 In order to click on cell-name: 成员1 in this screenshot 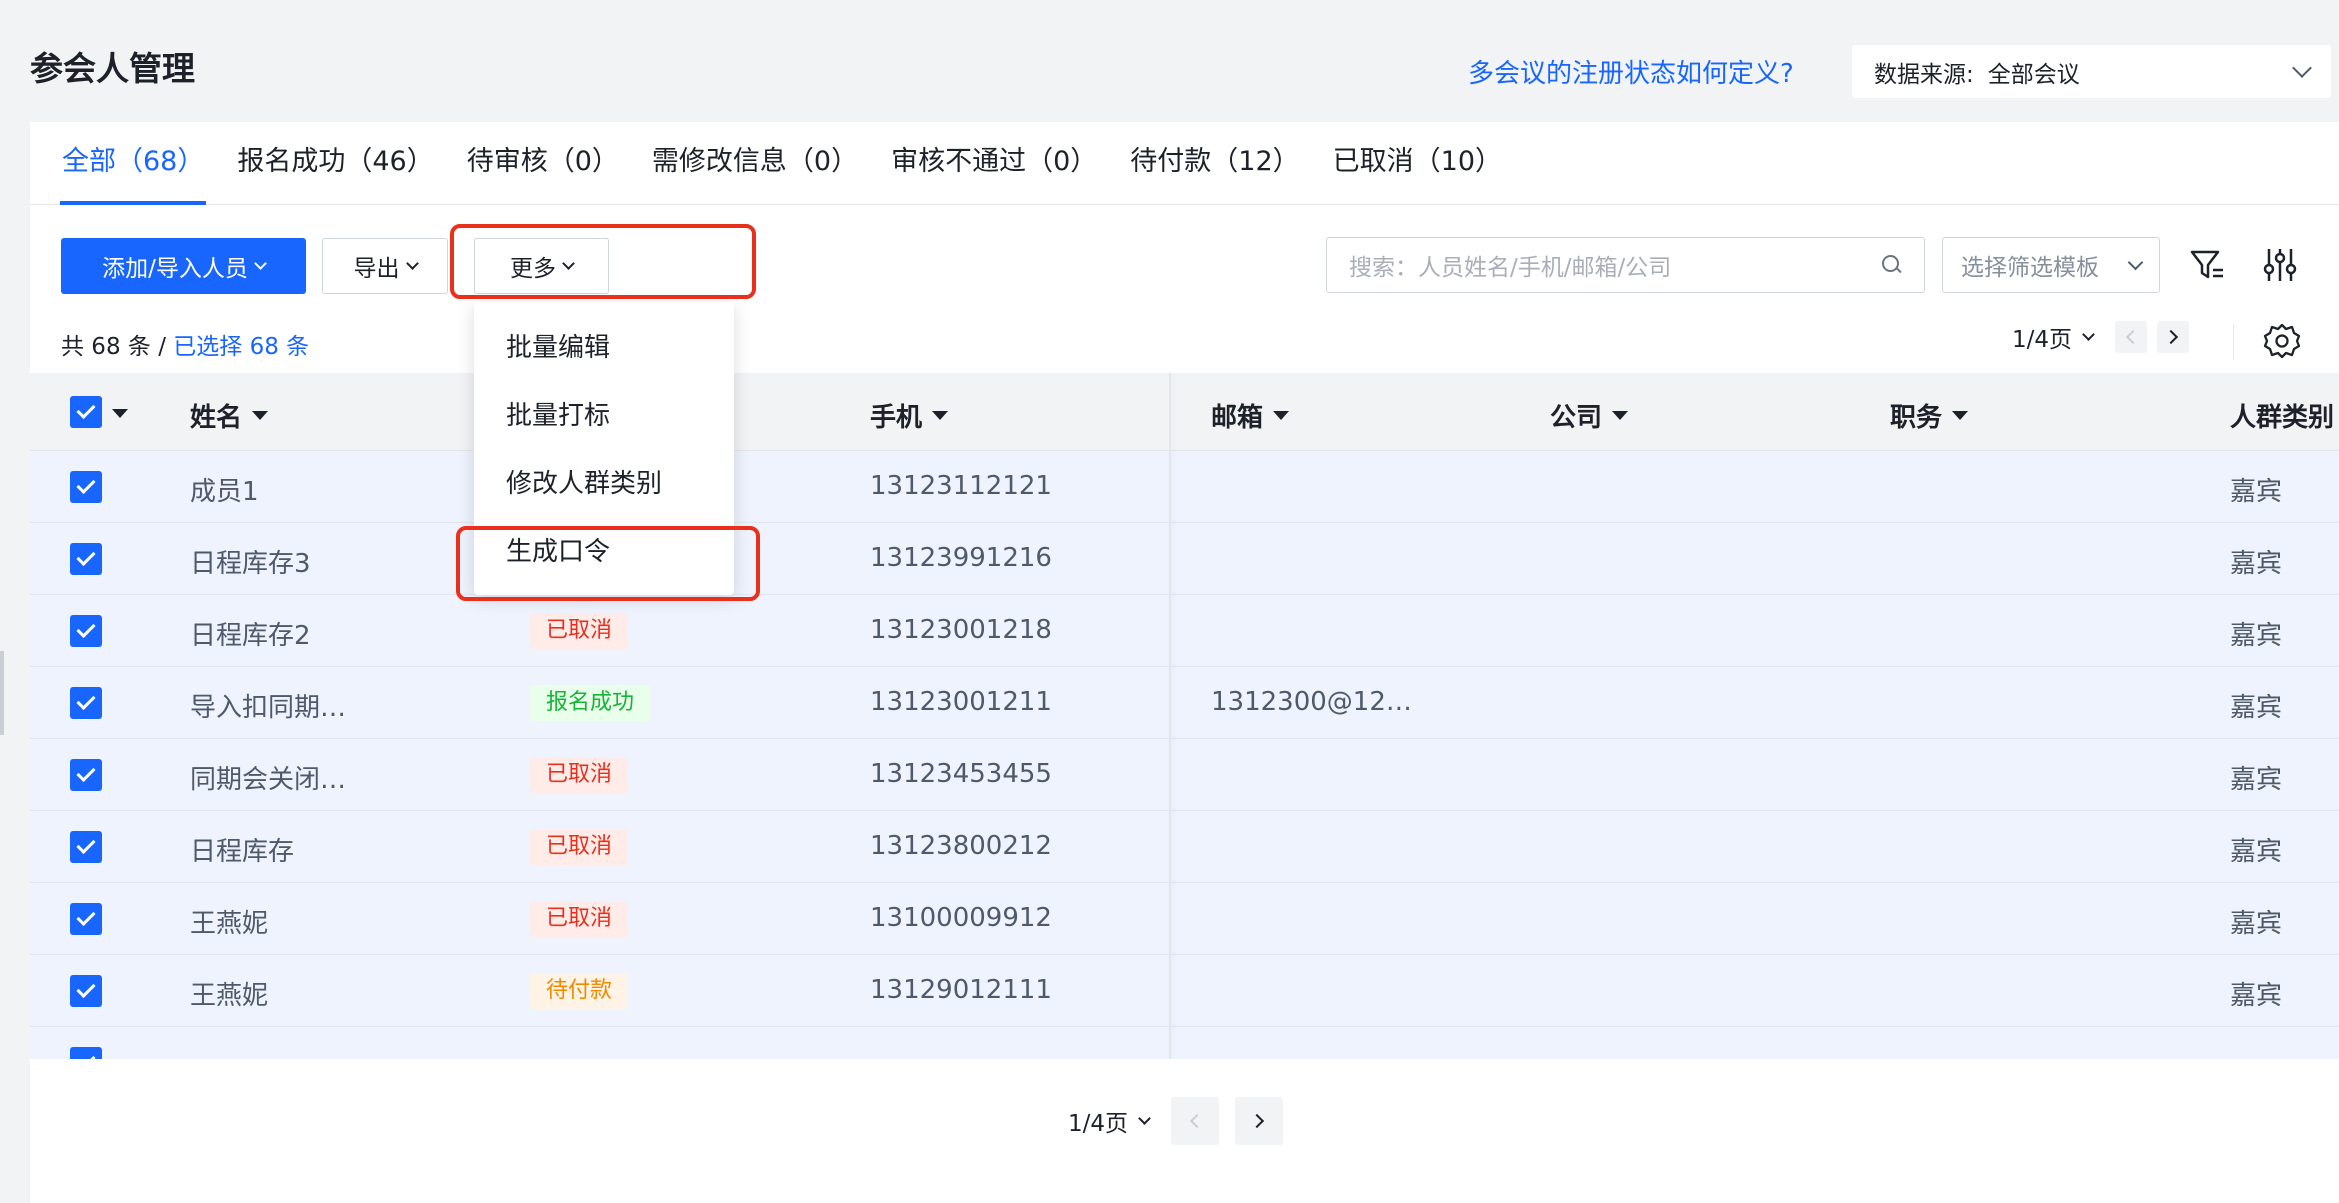, I will do `click(224, 492)`.